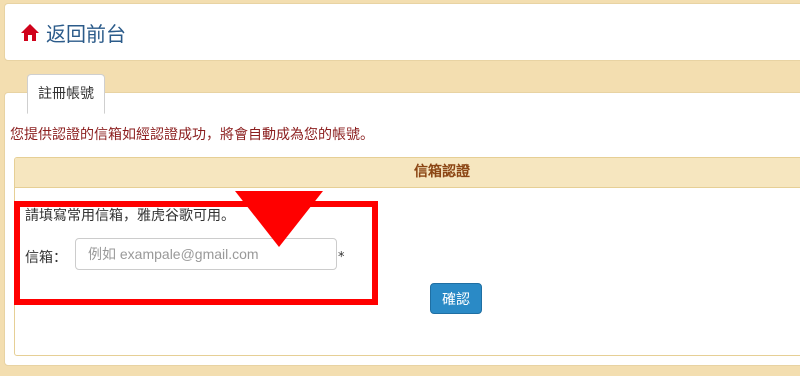 This screenshot has width=800, height=376. Describe the element at coordinates (86, 34) in the screenshot. I see `back-to-frontend-label: 返回前台` at that location.